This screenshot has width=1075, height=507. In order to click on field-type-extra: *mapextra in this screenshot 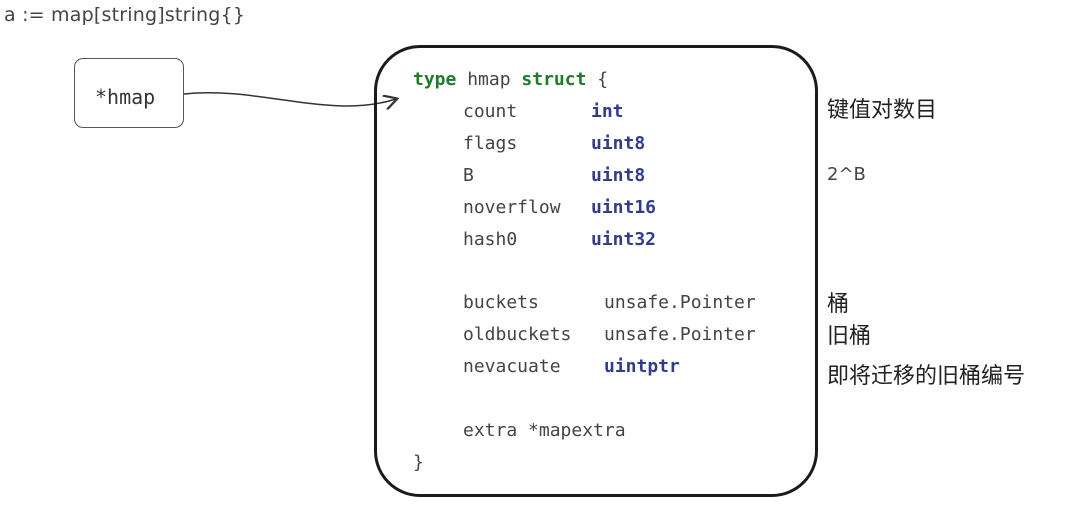, I will do `click(577, 430)`.